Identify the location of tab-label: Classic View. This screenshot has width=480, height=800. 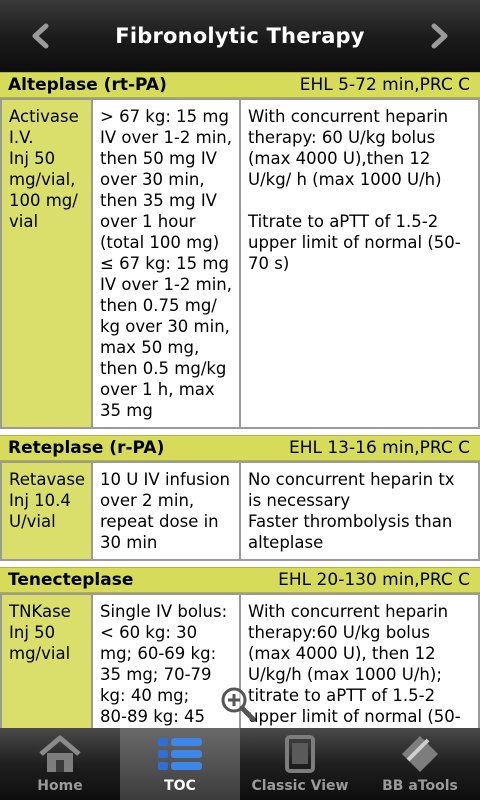
(300, 786).